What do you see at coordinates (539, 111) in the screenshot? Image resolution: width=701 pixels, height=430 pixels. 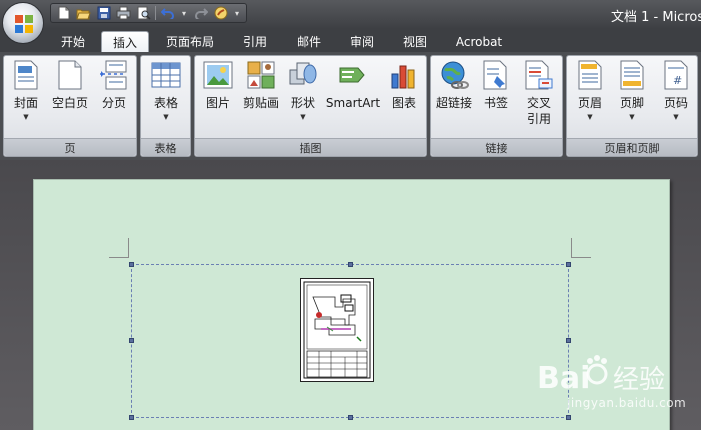 I see `cross-reference-label: 交叉 引用` at bounding box center [539, 111].